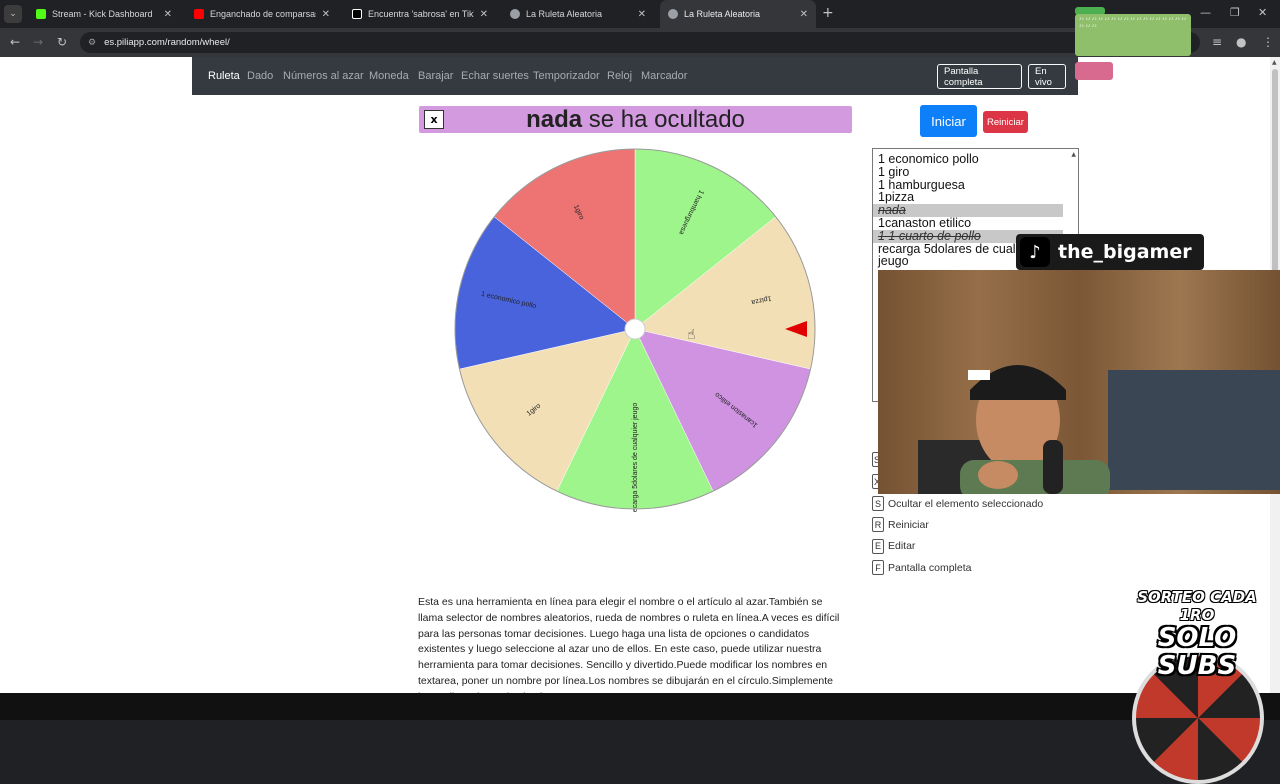  I want to click on window-close-icon: ✕, so click(1262, 12).